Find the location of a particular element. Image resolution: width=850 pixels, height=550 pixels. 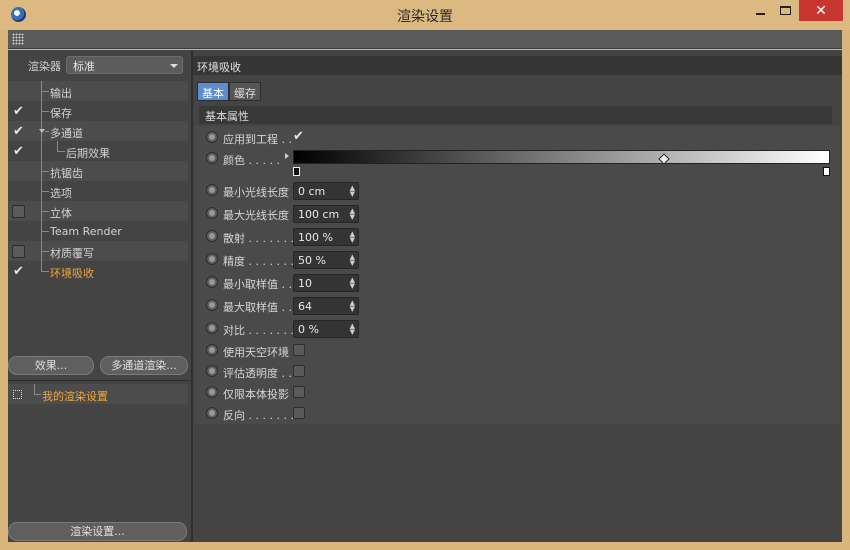

contrast-field: 0 % ▲ ▼ is located at coordinates (326, 329).